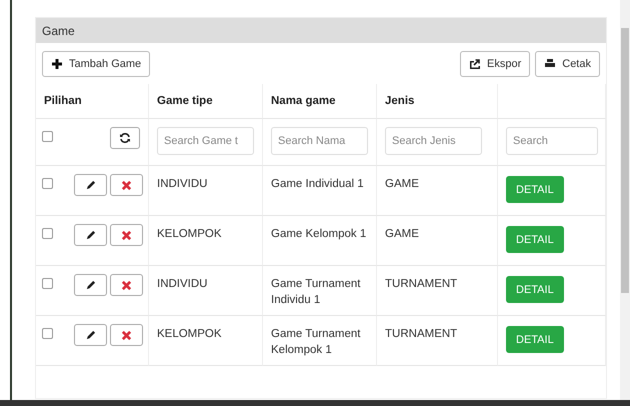 The height and width of the screenshot is (406, 630). What do you see at coordinates (316, 292) in the screenshot?
I see `table-cell-text: Game Turnament Individu 1` at bounding box center [316, 292].